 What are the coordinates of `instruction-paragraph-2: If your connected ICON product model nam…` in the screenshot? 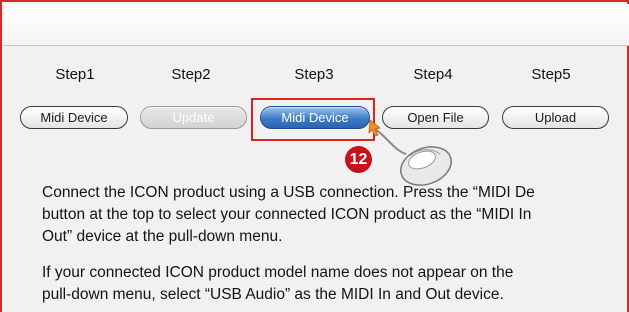 It's located at (277, 284).